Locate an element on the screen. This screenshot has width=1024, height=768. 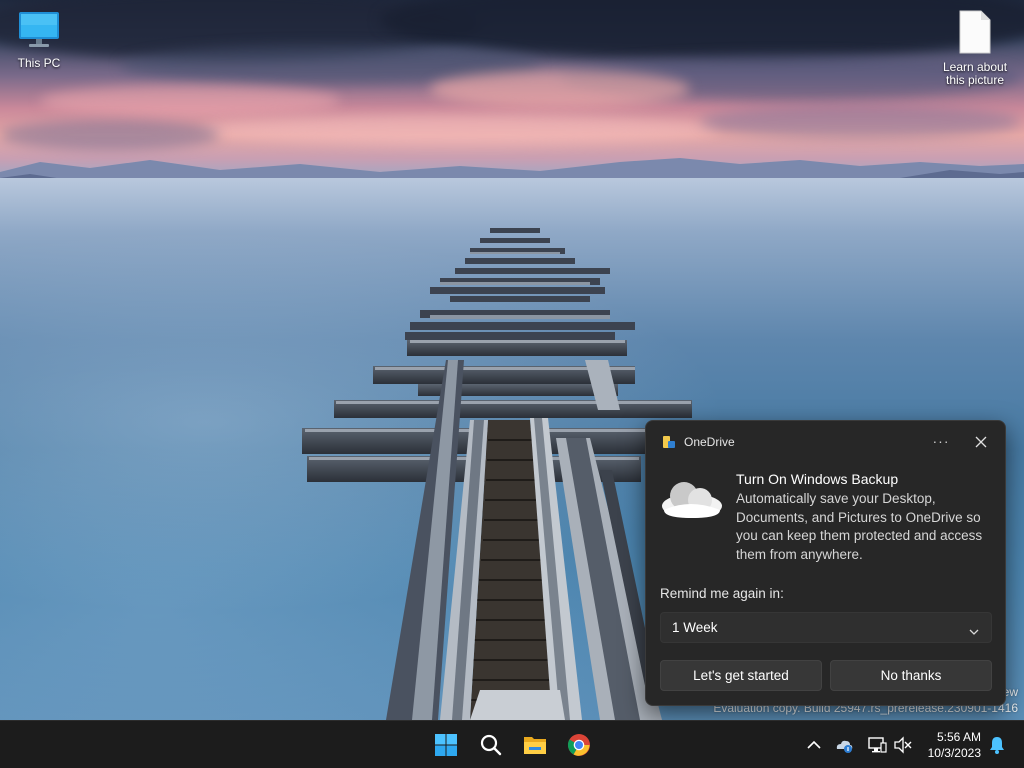
volume-muted-icon is located at coordinates (903, 745).